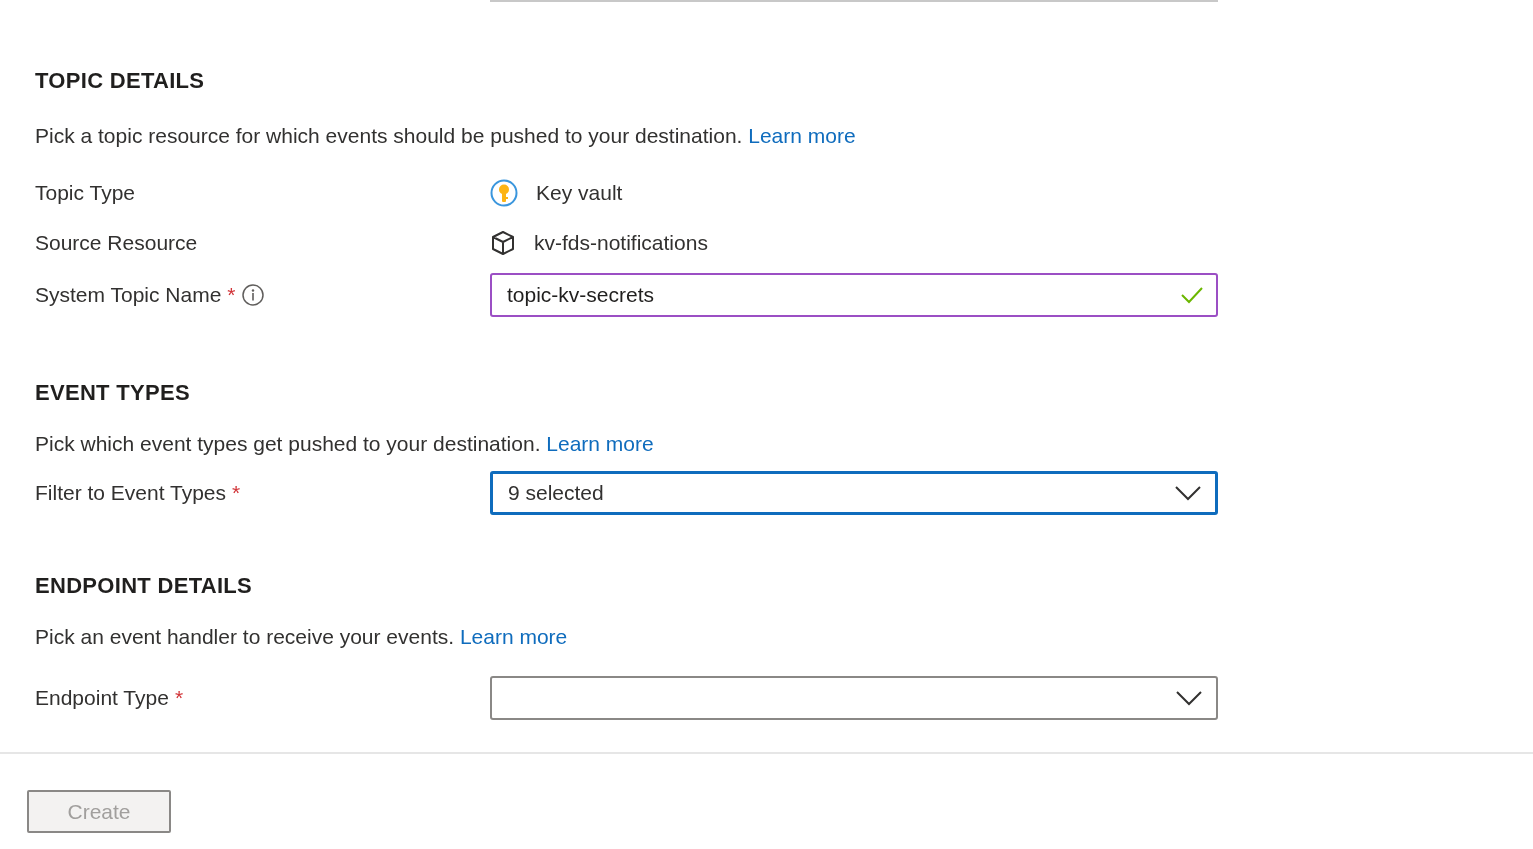 This screenshot has height=849, width=1533. What do you see at coordinates (854, 492) in the screenshot?
I see `dropdown: 9 selected` at bounding box center [854, 492].